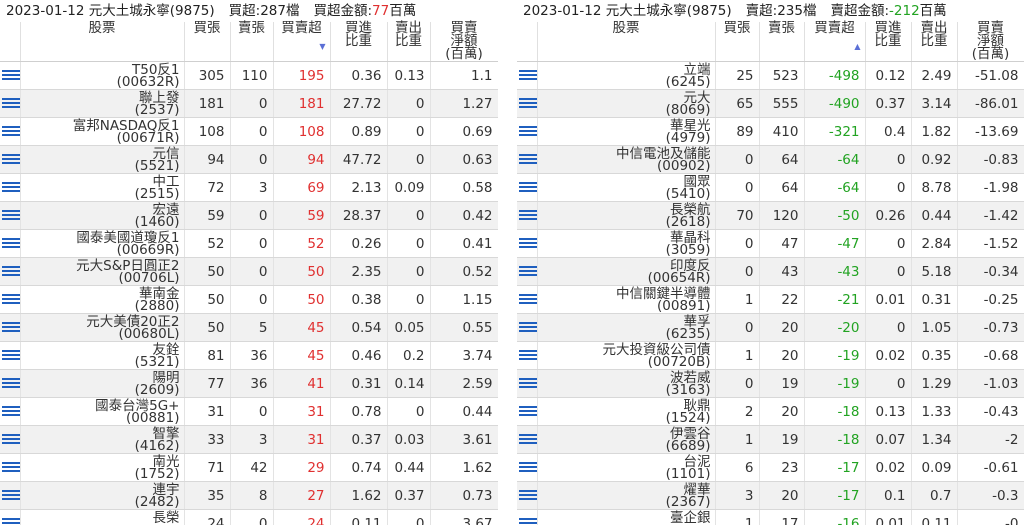  What do you see at coordinates (249, 271) in the screenshot?
I see `table-row: 元大S&P日圓正2 (00706L) 50 0 50 2.35 0 0.52` at bounding box center [249, 271].